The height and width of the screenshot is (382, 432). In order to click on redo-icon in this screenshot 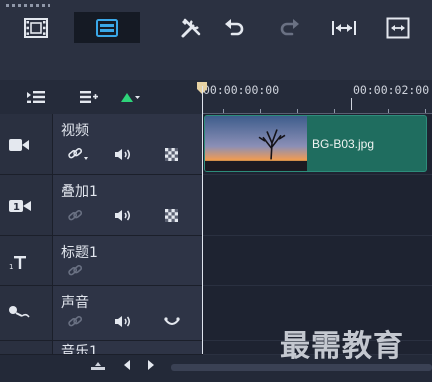, I will do `click(289, 26)`.